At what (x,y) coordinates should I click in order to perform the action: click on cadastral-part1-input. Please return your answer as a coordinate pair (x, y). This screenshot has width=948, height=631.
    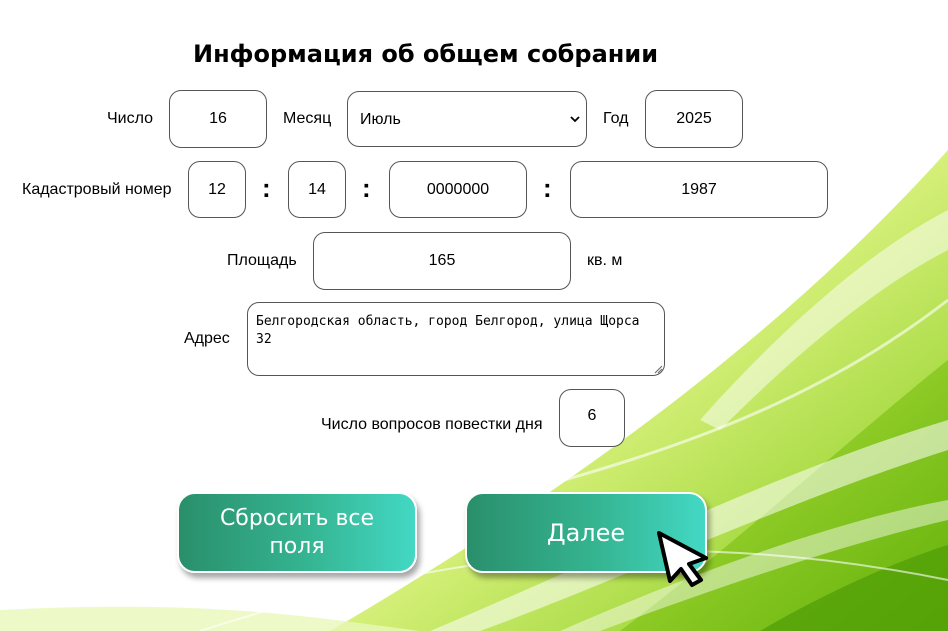
    Looking at the image, I should click on (217, 189).